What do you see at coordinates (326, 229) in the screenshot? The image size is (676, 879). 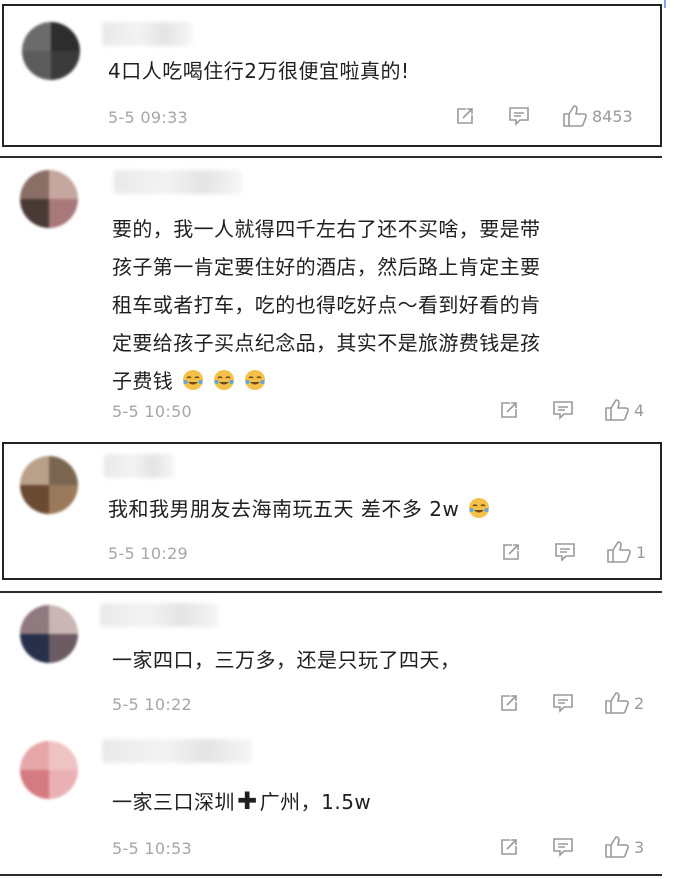 I see `comment-line: 要的，我一人就得四千左右了还不买啥，要是带` at bounding box center [326, 229].